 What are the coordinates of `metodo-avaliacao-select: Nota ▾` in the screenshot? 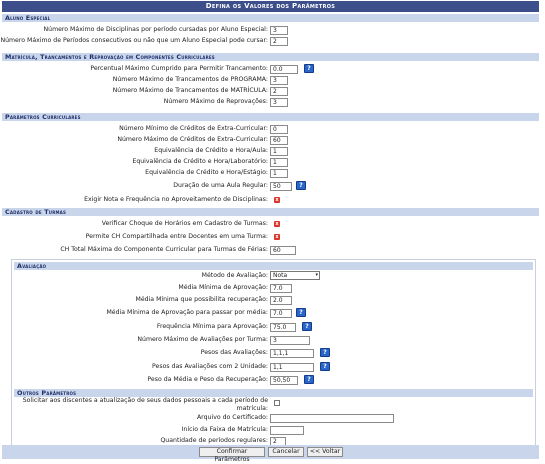 It's located at (295, 275).